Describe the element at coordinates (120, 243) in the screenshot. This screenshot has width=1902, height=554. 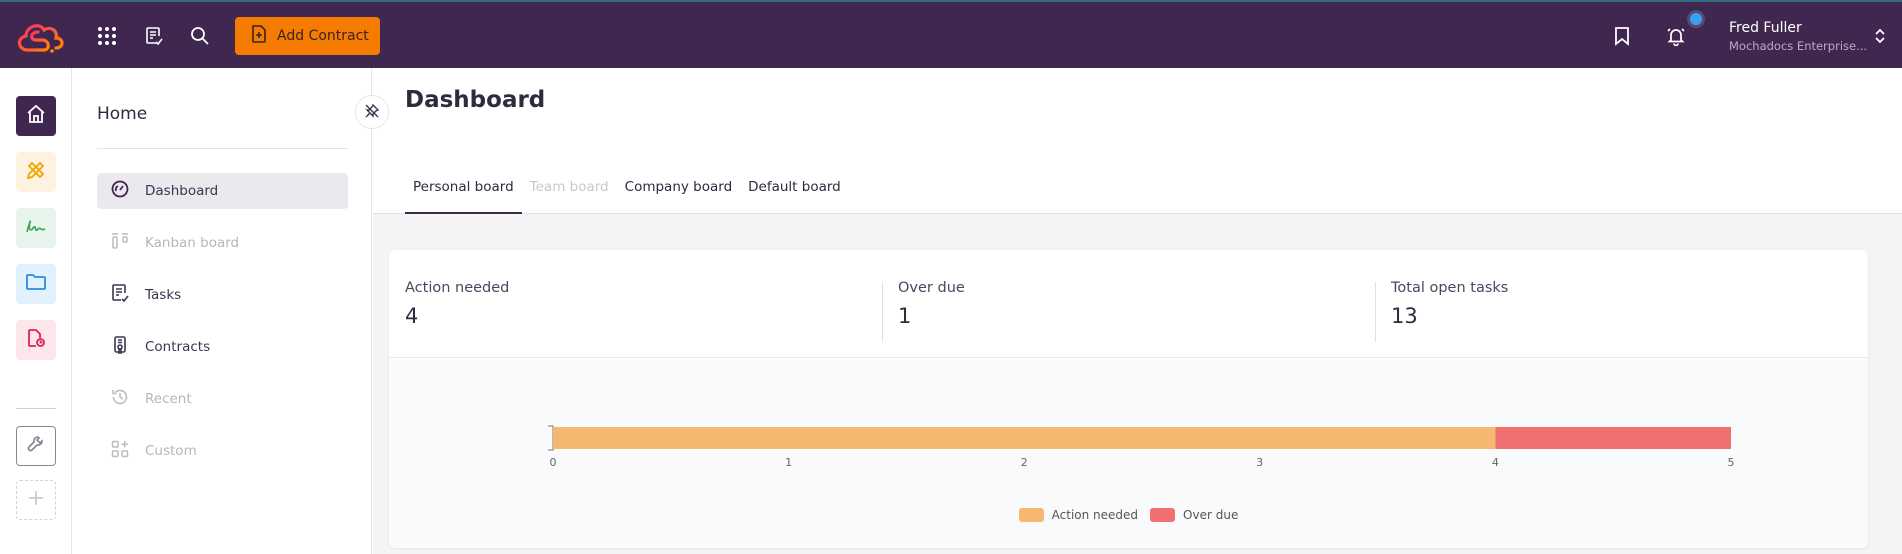
I see `kanban-icon` at that location.